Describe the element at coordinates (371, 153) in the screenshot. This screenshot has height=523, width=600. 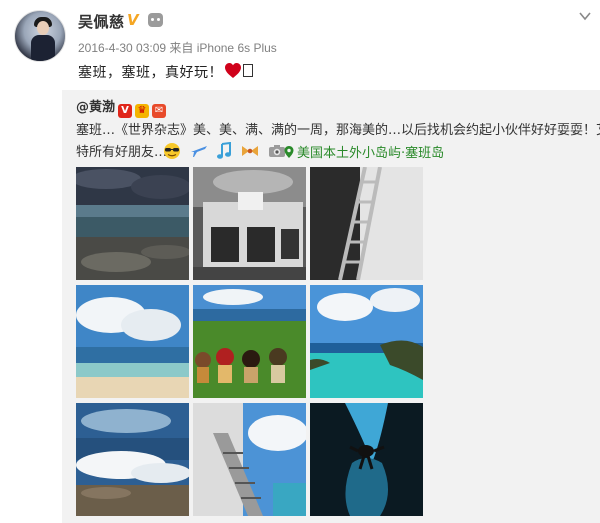
I see `location-text: 美国本土外小岛屿·塞班岛` at that location.